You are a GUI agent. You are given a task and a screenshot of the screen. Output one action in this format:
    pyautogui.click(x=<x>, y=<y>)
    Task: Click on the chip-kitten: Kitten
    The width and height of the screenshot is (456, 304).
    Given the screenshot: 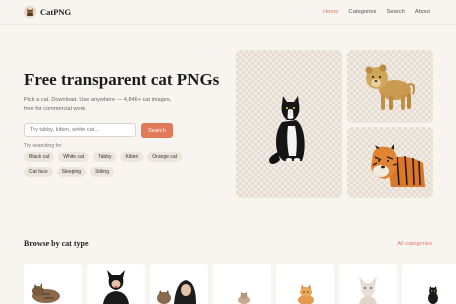 What is the action you would take?
    pyautogui.click(x=132, y=157)
    